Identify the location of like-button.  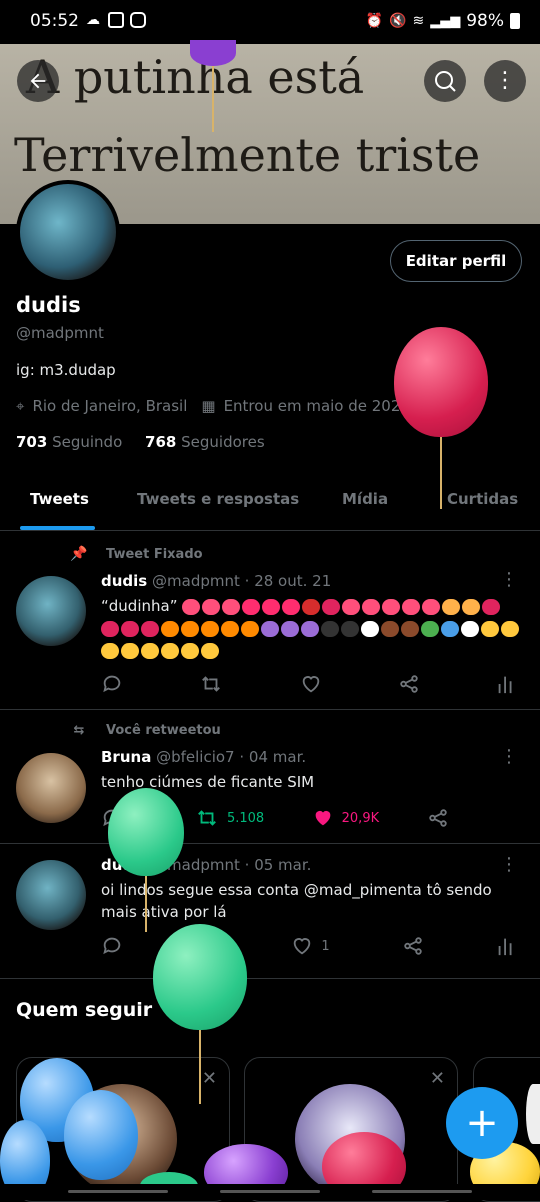
(311, 684).